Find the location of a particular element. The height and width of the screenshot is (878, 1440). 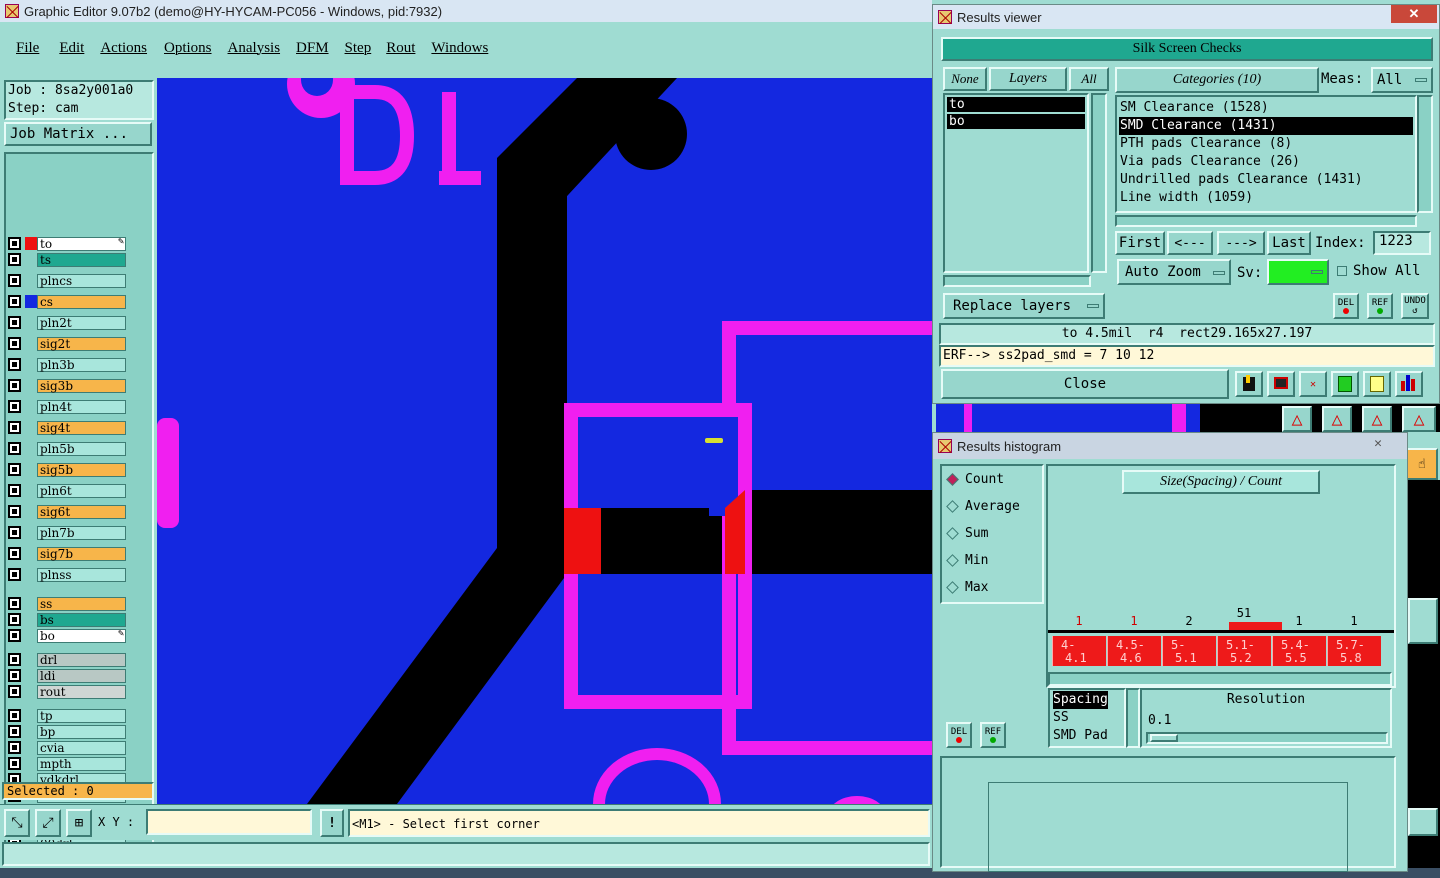

layer-row-mpth: mpth is located at coordinates (67, 763).